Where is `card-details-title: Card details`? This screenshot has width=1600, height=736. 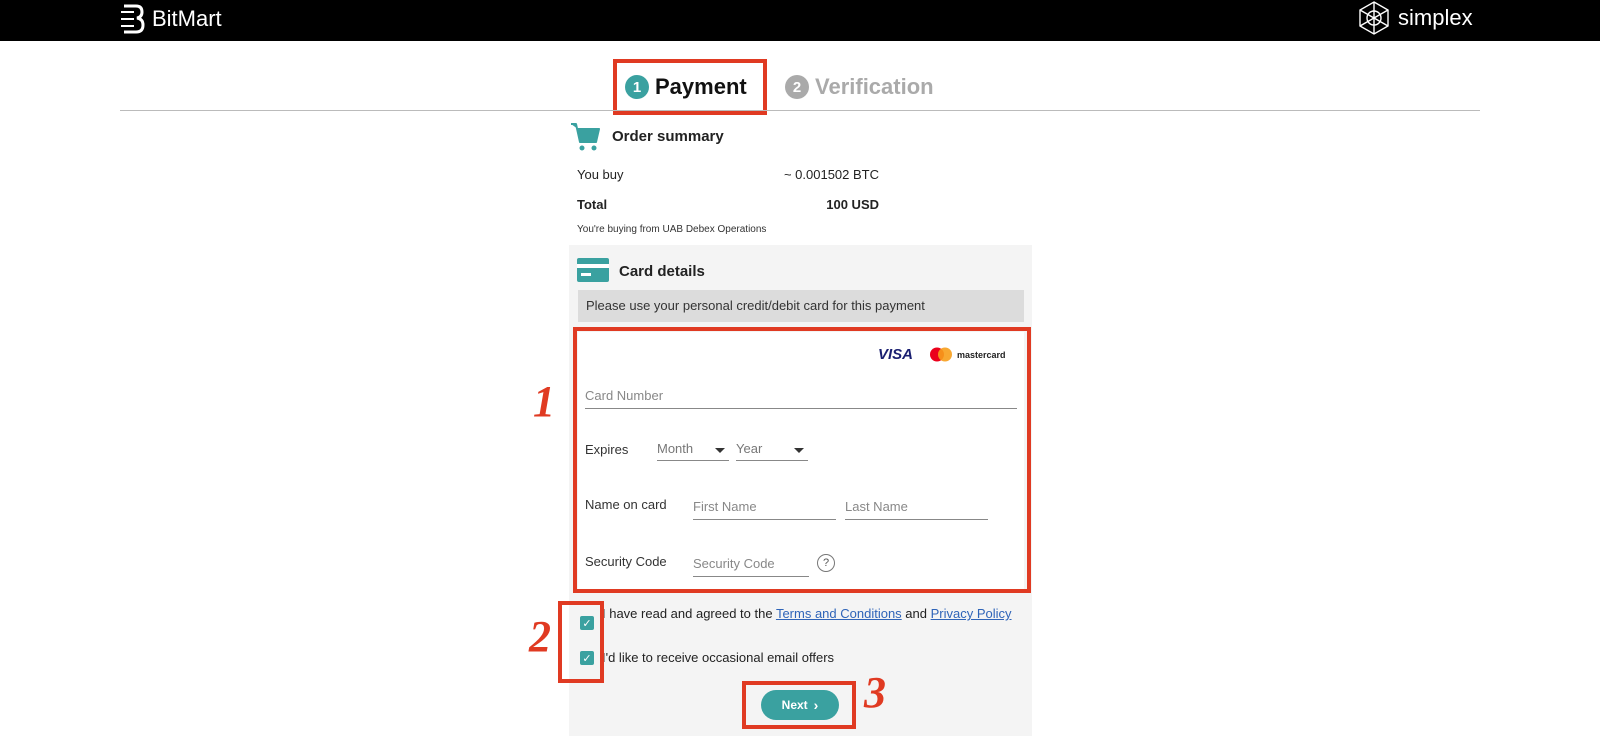 card-details-title: Card details is located at coordinates (662, 271).